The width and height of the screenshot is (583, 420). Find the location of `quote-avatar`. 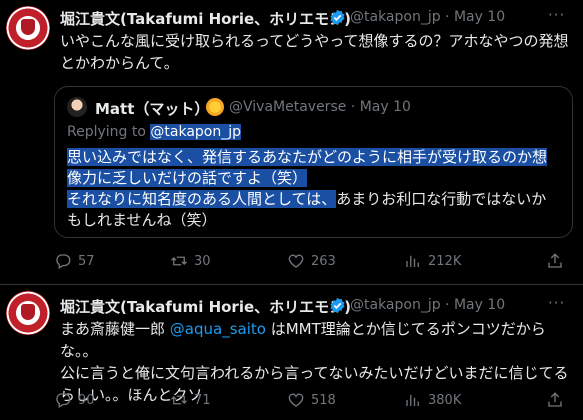

quote-avatar is located at coordinates (77, 107).